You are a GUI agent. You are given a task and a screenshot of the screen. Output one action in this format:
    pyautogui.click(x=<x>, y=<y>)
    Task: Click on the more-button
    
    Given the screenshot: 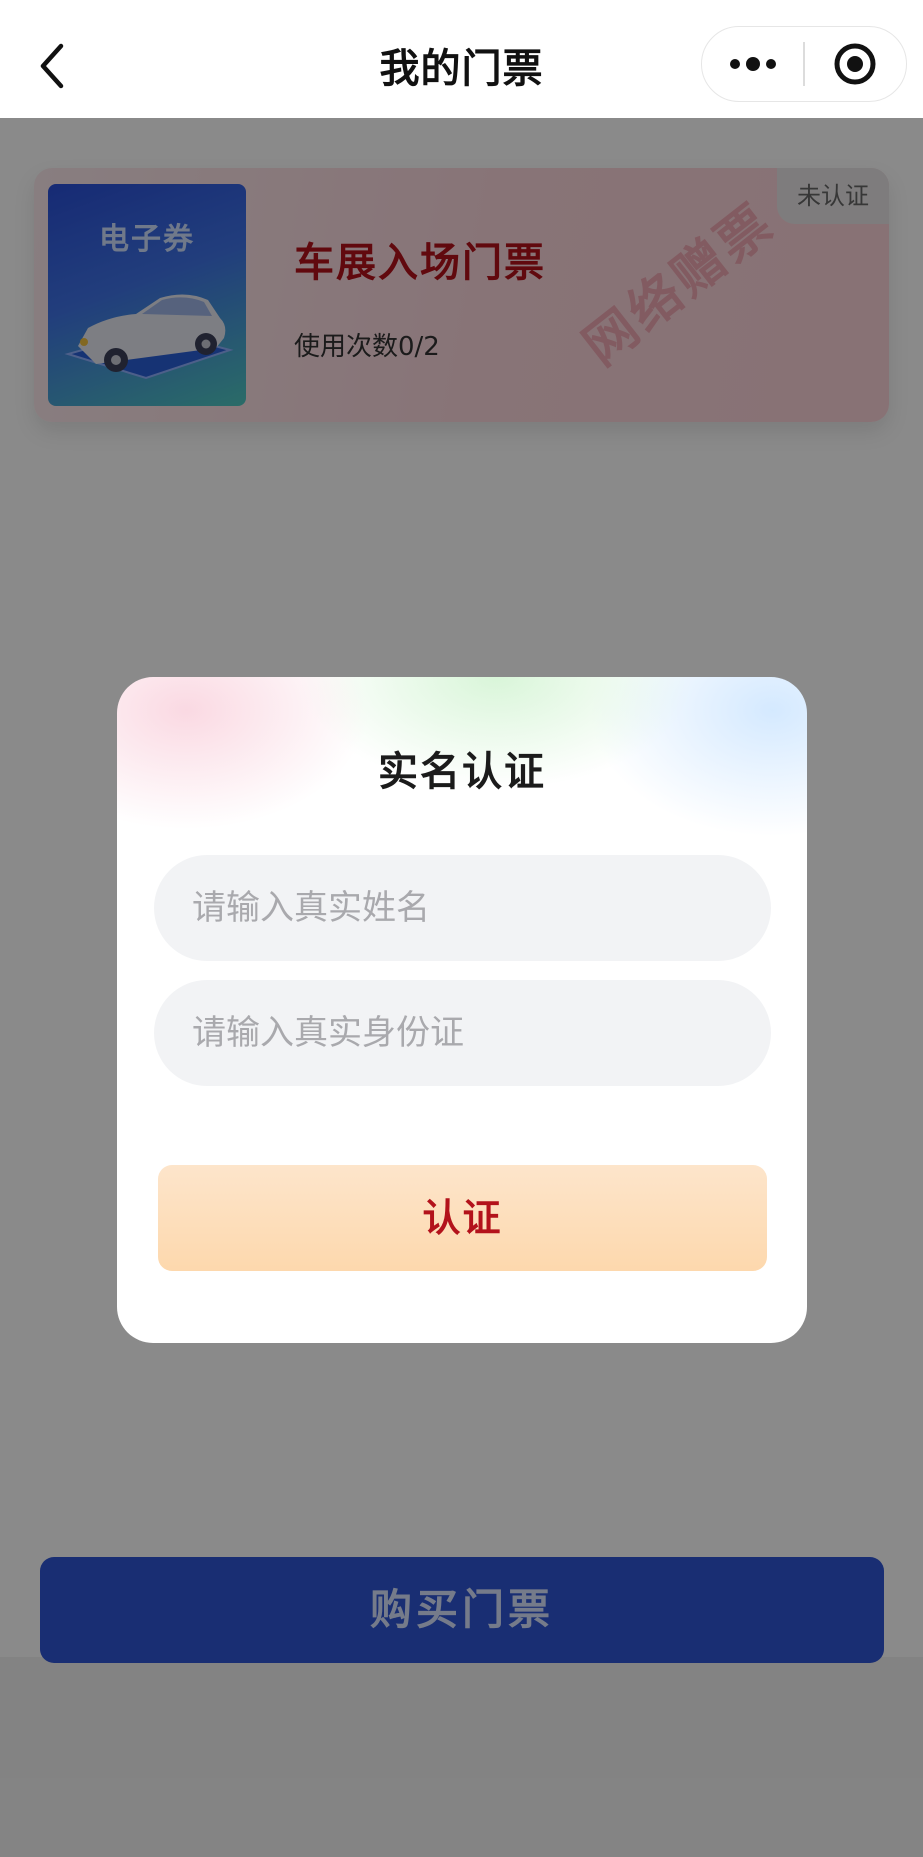 What is the action you would take?
    pyautogui.click(x=752, y=64)
    